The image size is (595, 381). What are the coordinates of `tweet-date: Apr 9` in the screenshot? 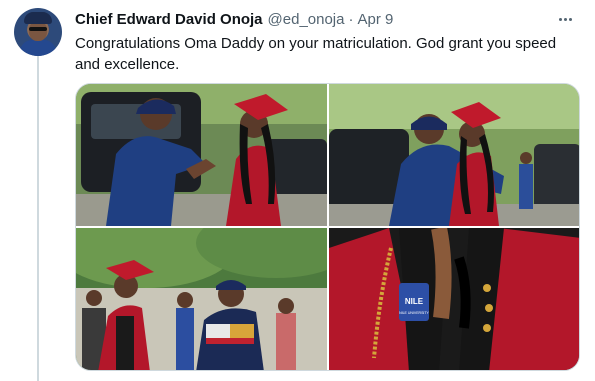 It's located at (376, 19).